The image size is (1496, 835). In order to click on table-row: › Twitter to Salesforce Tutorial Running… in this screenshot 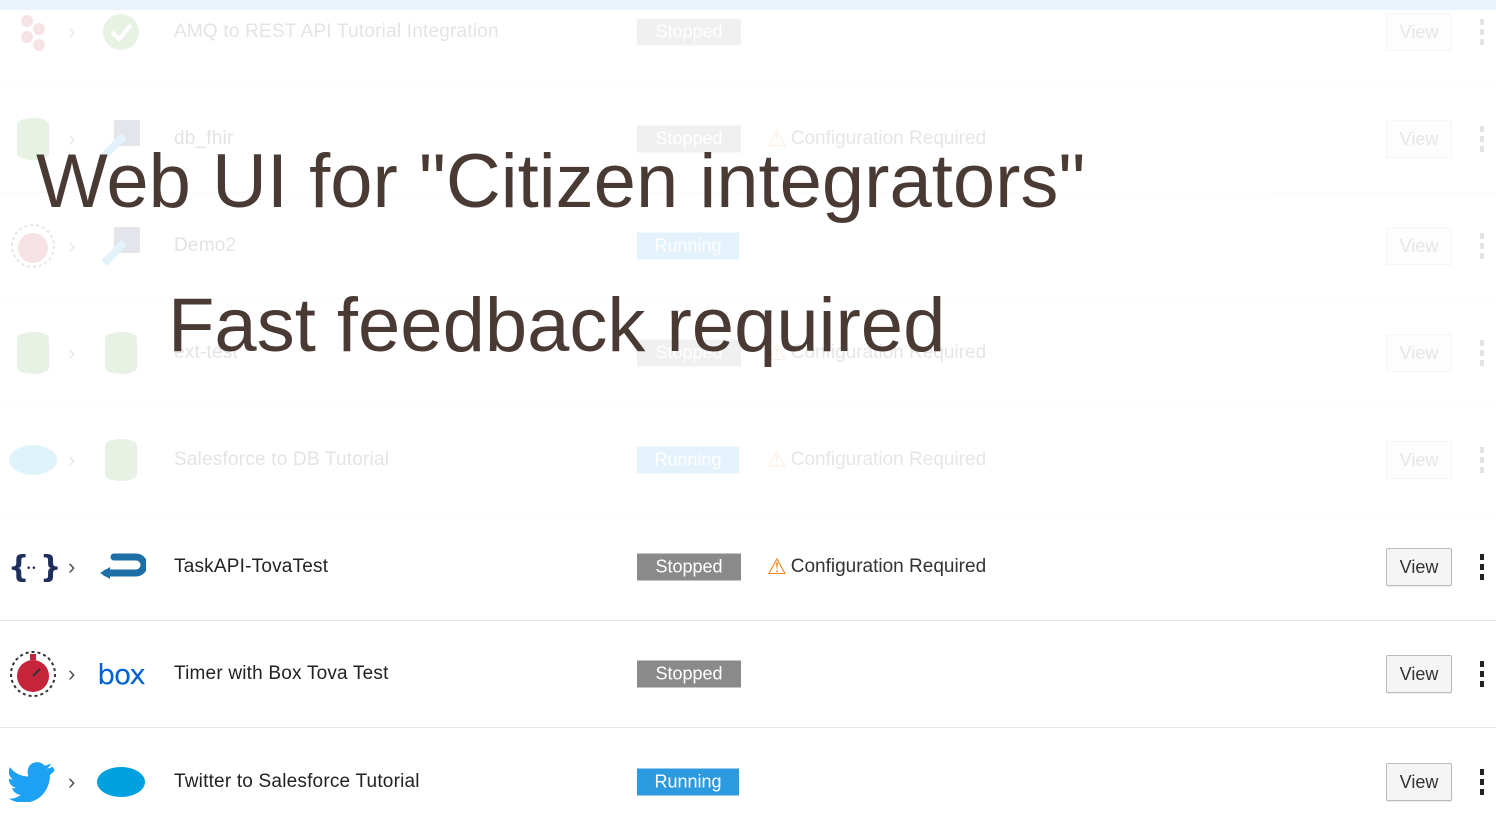, I will do `click(748, 781)`.